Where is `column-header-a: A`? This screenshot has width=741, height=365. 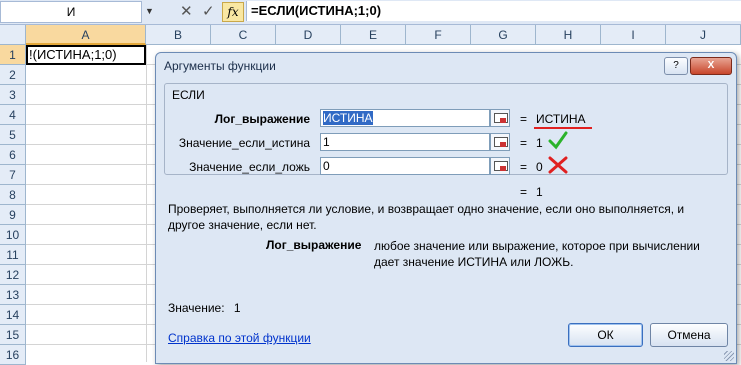
column-header-a: A is located at coordinates (86, 35).